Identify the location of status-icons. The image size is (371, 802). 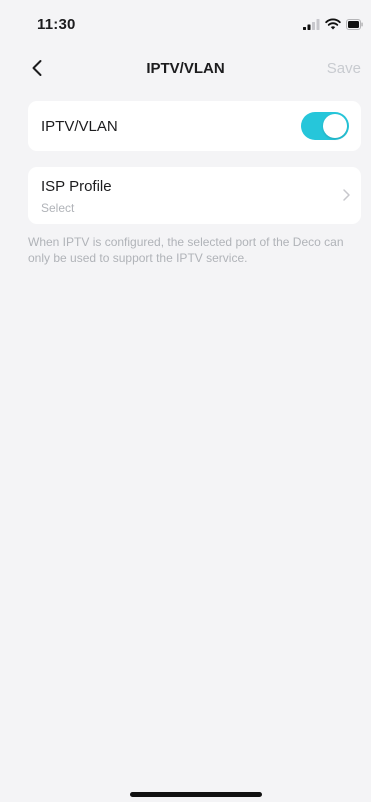
(333, 26).